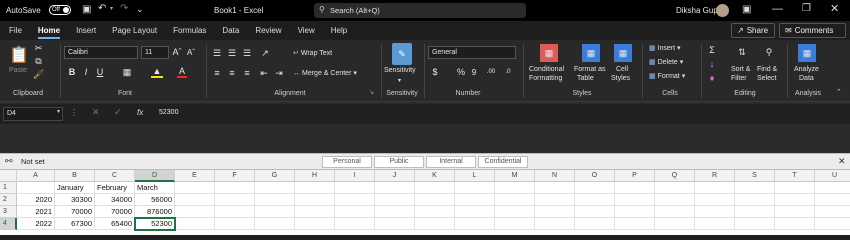  I want to click on cell-g4, so click(275, 224).